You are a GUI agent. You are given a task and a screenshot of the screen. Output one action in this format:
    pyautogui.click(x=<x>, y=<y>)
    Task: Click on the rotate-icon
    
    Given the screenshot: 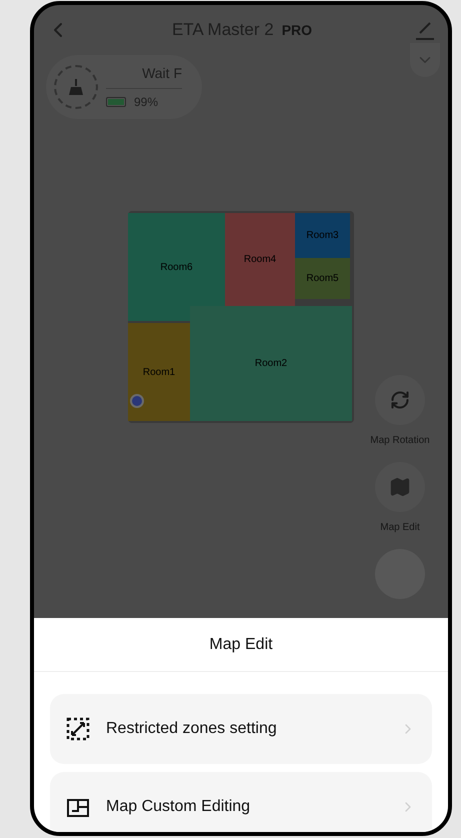 What is the action you would take?
    pyautogui.click(x=400, y=400)
    